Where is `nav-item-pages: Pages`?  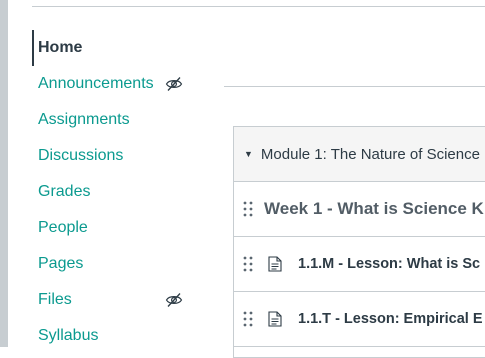
nav-item-pages: Pages is located at coordinates (112, 264).